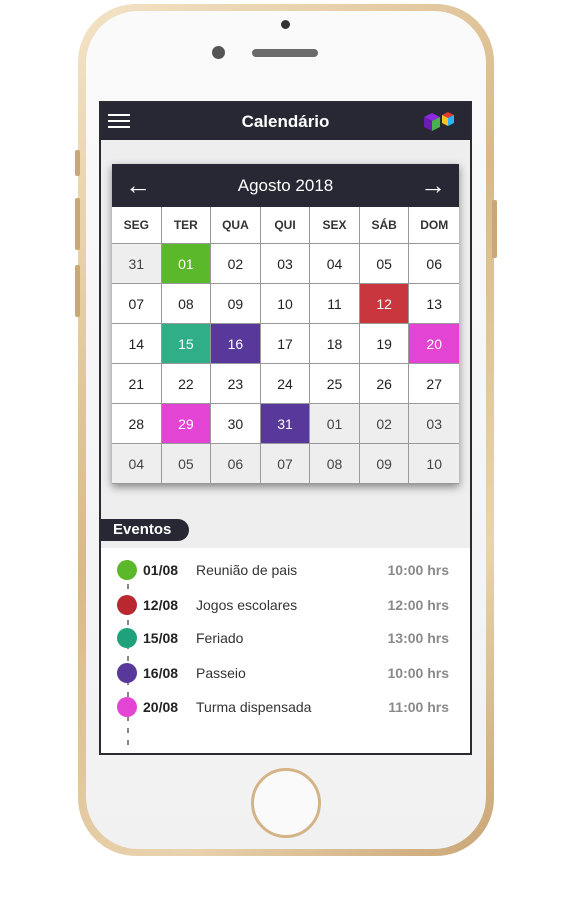  Describe the element at coordinates (335, 225) in the screenshot. I see `weekday-label: SEX` at that location.